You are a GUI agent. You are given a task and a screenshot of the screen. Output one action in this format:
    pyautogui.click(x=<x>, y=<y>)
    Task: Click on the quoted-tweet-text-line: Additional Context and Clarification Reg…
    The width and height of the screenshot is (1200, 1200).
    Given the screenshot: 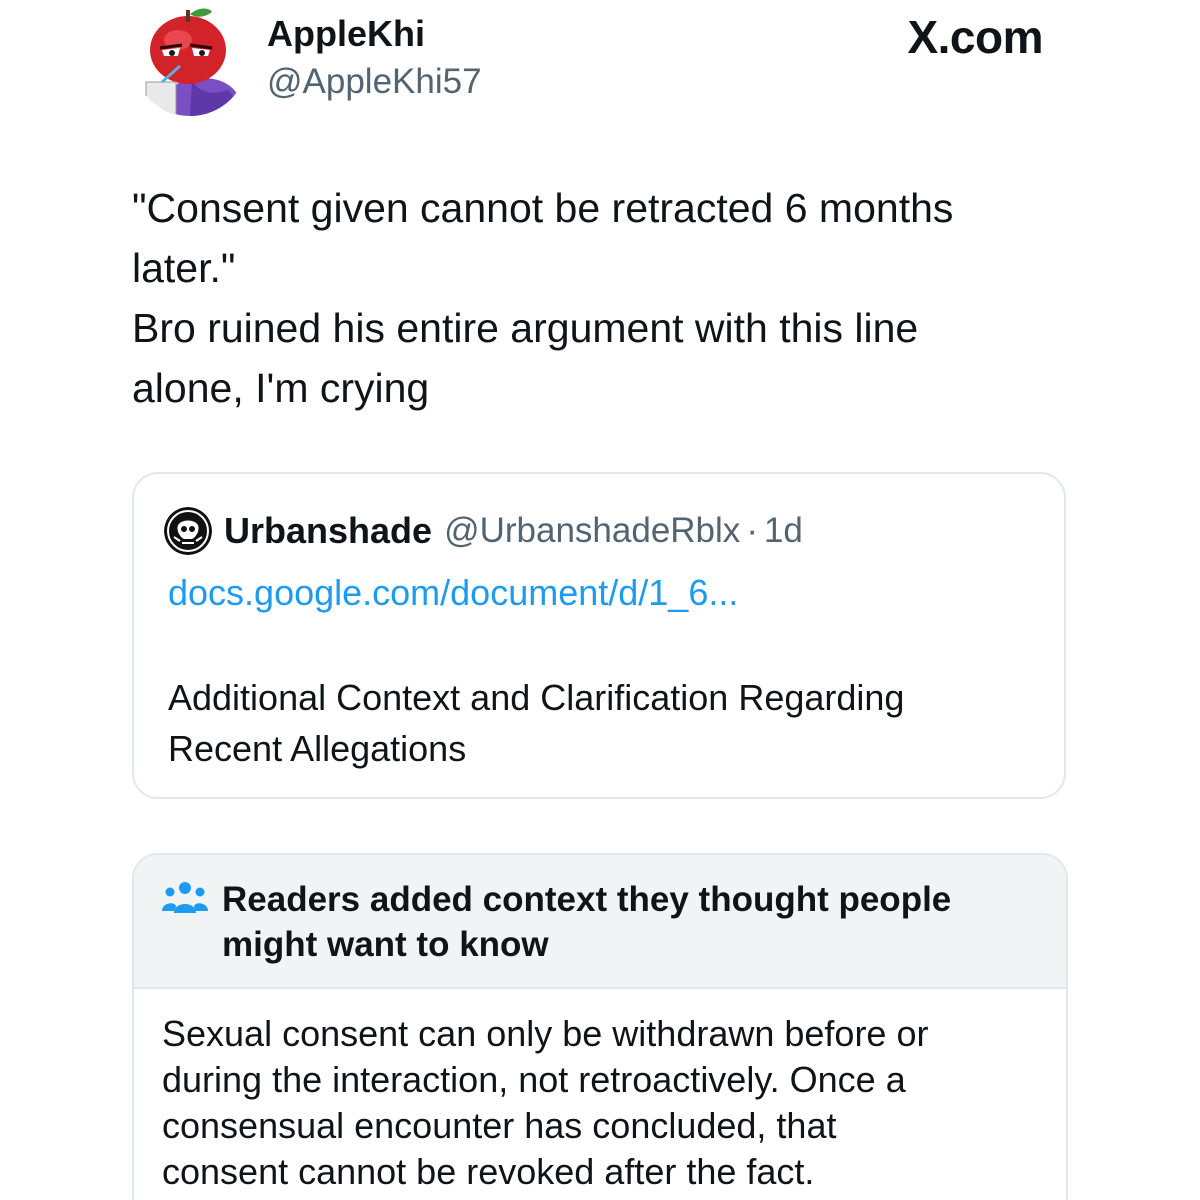 What is the action you would take?
    pyautogui.click(x=536, y=697)
    